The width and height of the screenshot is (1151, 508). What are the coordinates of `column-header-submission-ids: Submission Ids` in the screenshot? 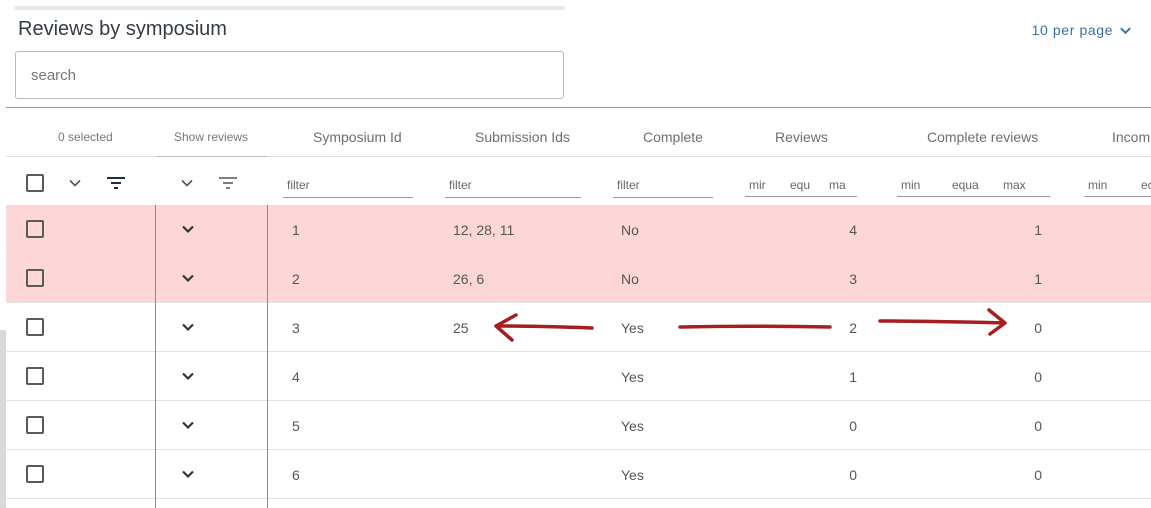 It's located at (522, 137).